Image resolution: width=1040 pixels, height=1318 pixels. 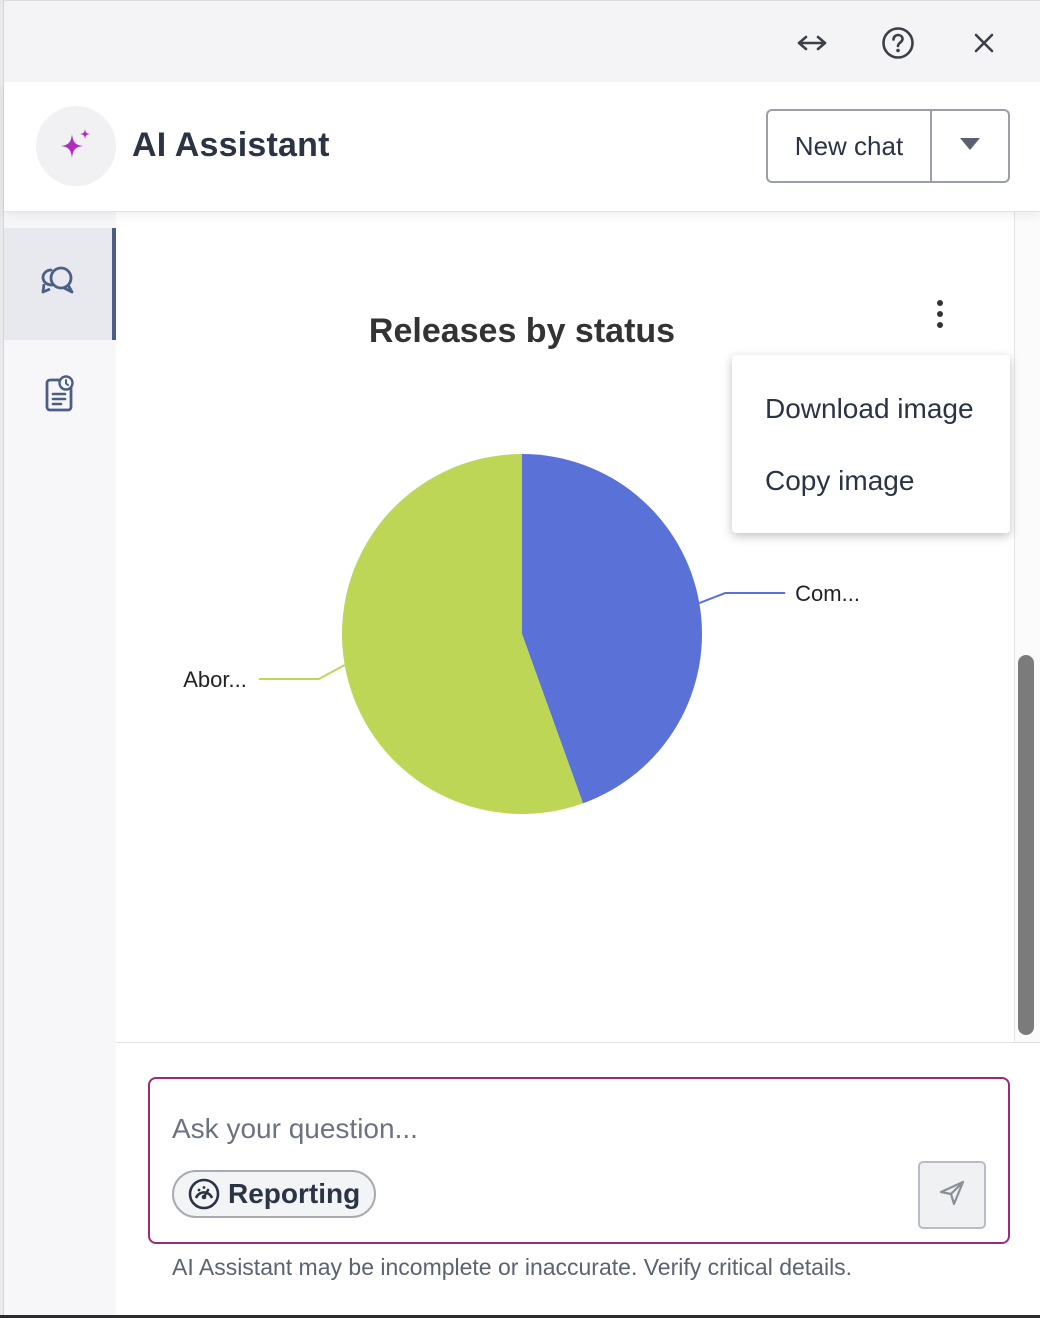 I want to click on window-toolbar, so click(x=522, y=41).